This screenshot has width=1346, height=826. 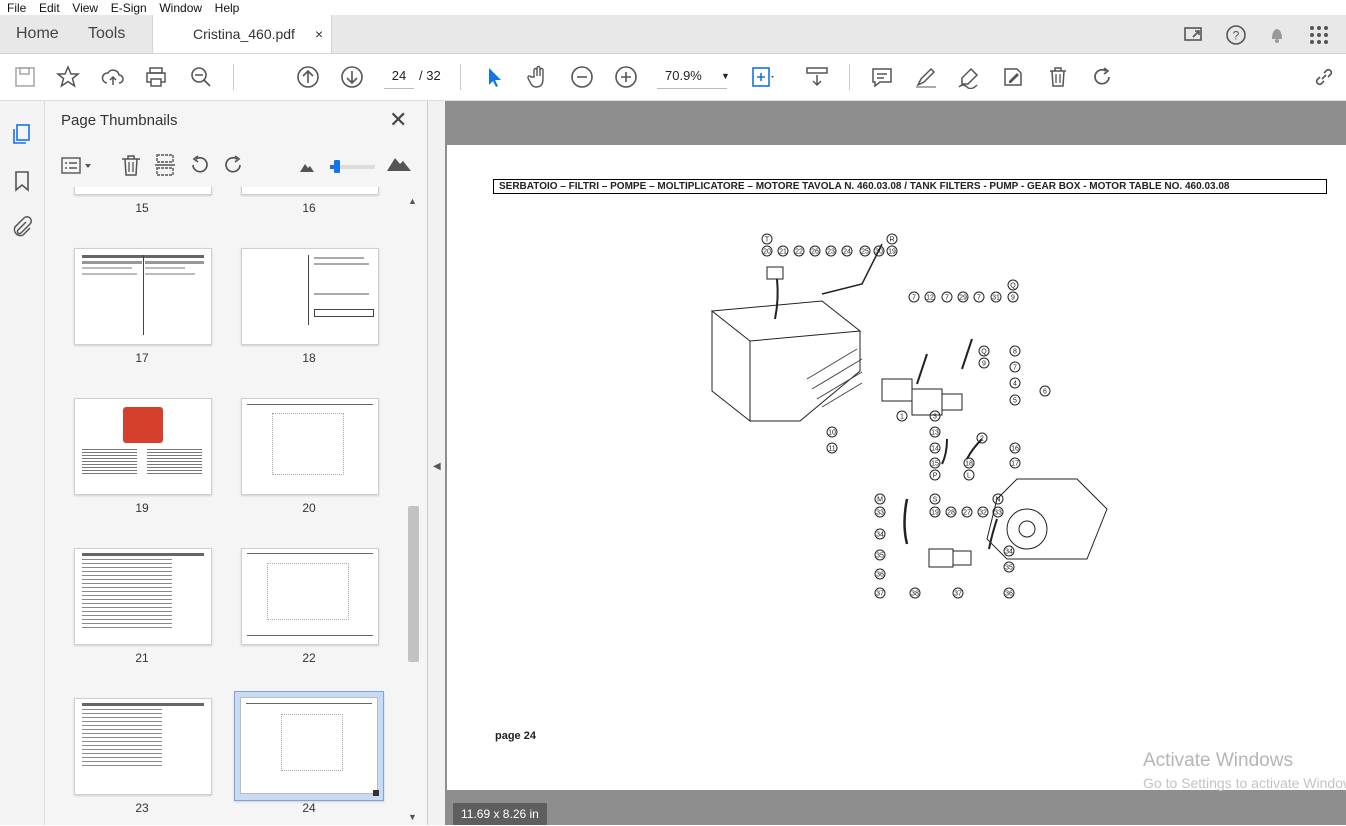 I want to click on star-icon, so click(x=68, y=77).